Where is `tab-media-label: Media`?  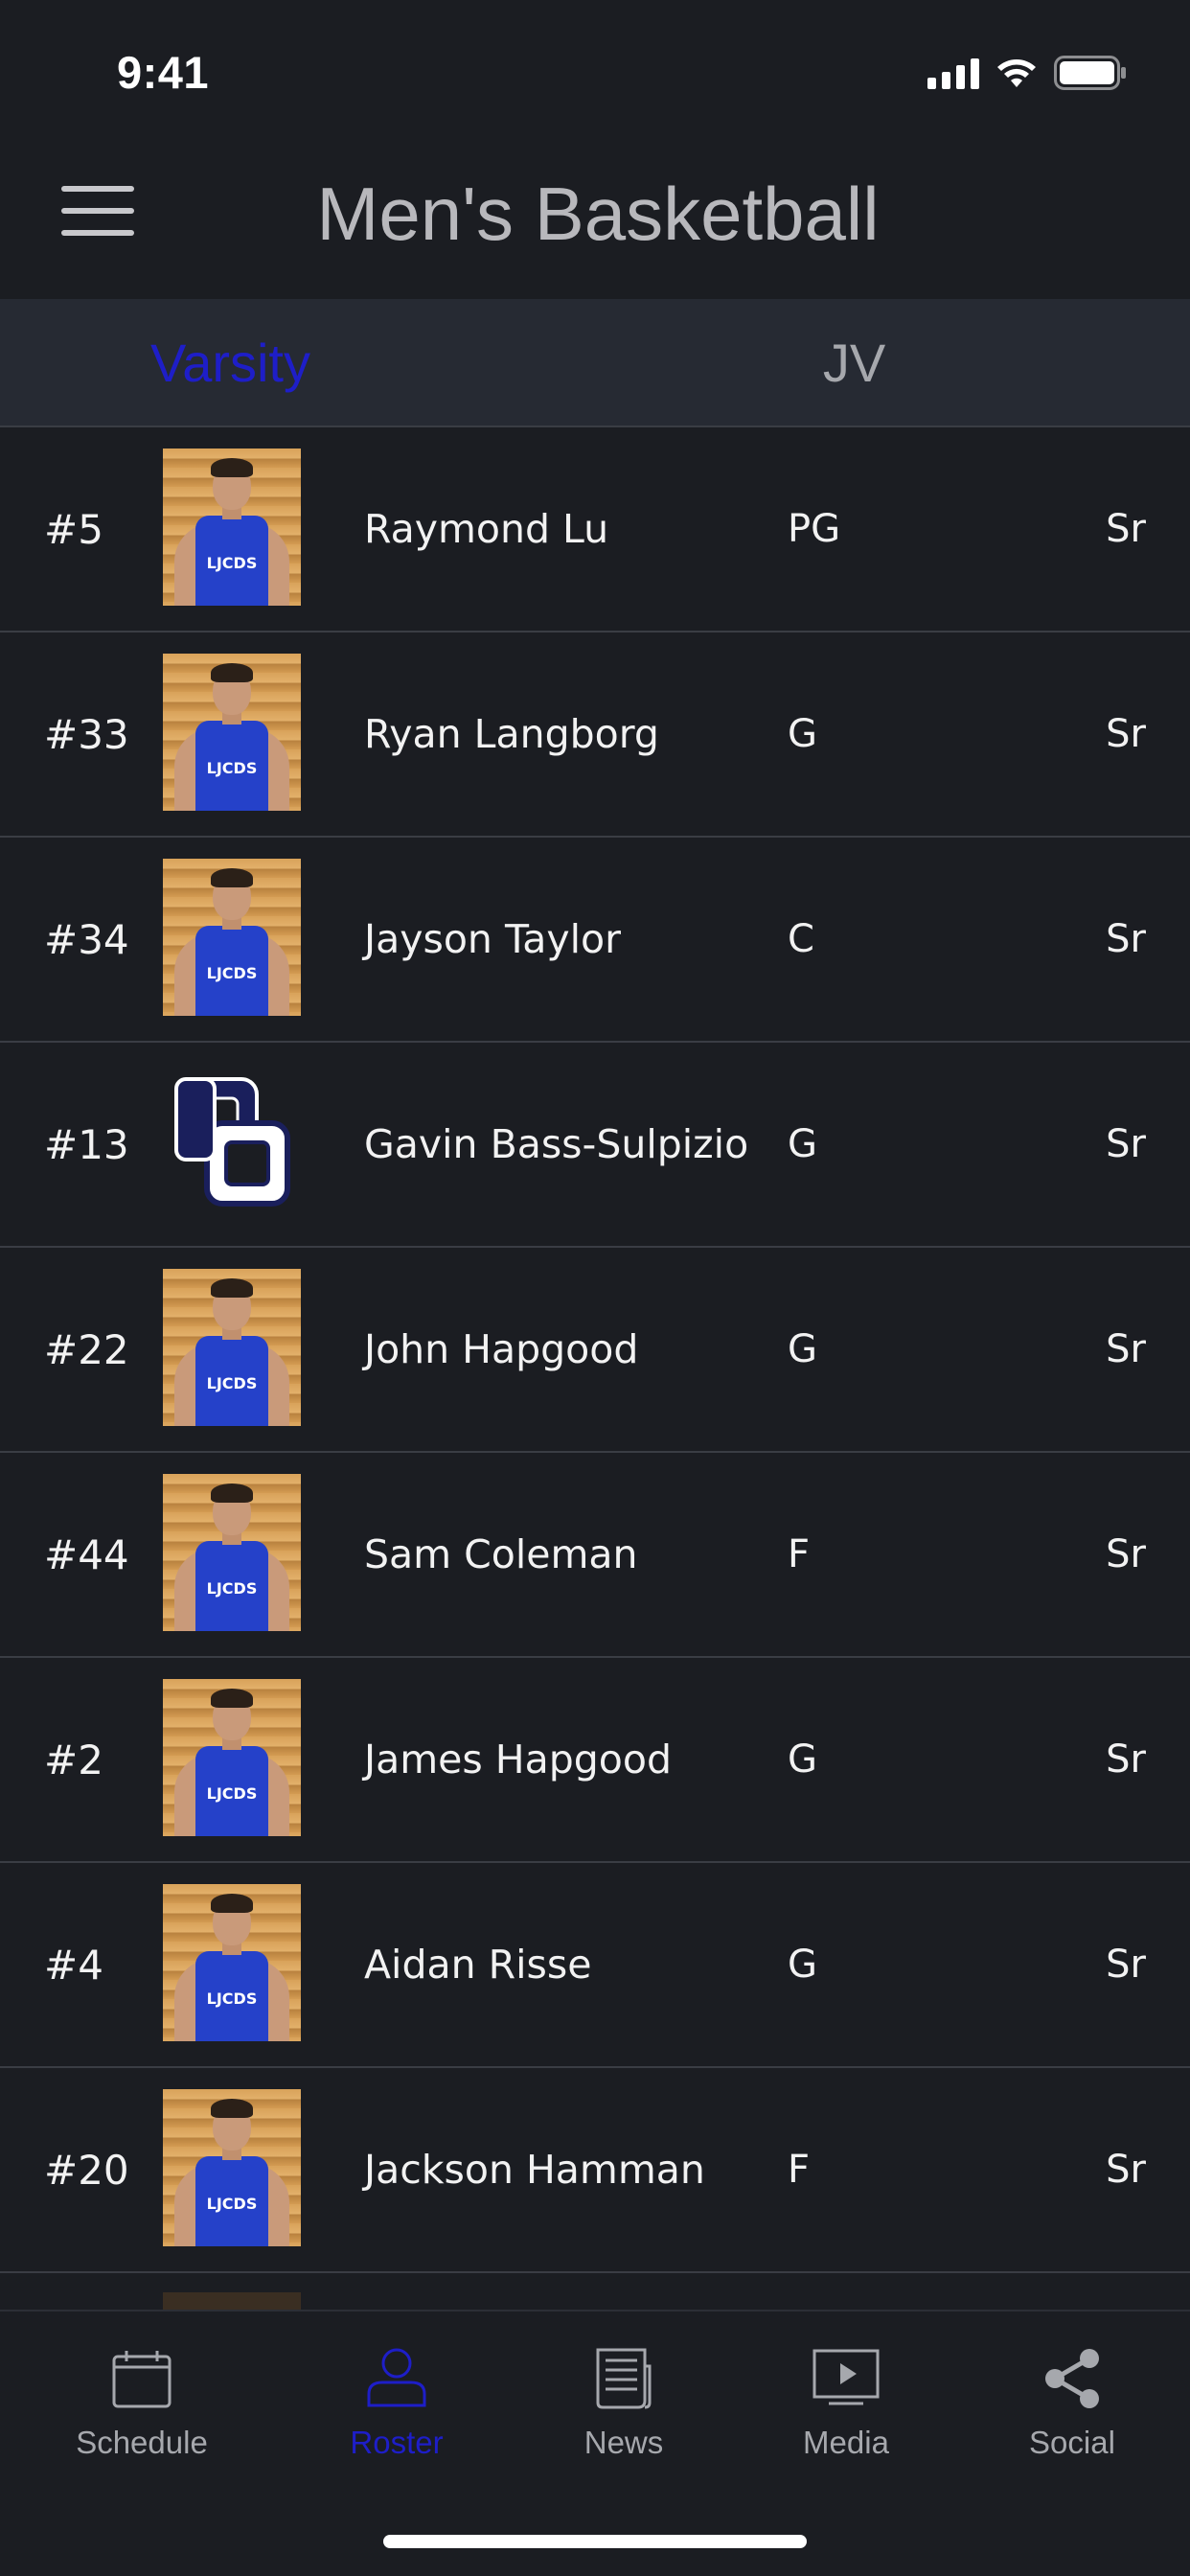
tab-media-label: Media is located at coordinates (846, 2442).